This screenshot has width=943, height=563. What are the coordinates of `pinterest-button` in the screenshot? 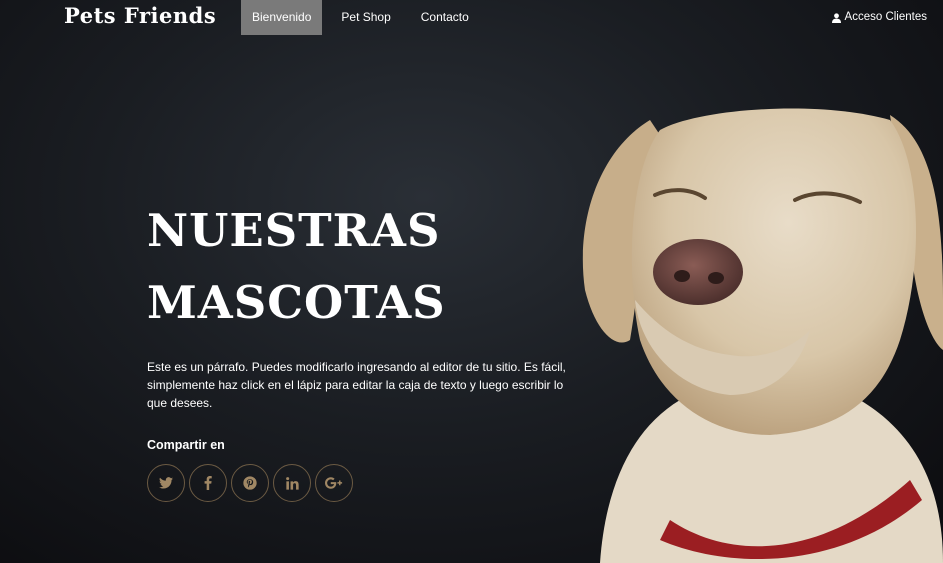 It's located at (250, 483).